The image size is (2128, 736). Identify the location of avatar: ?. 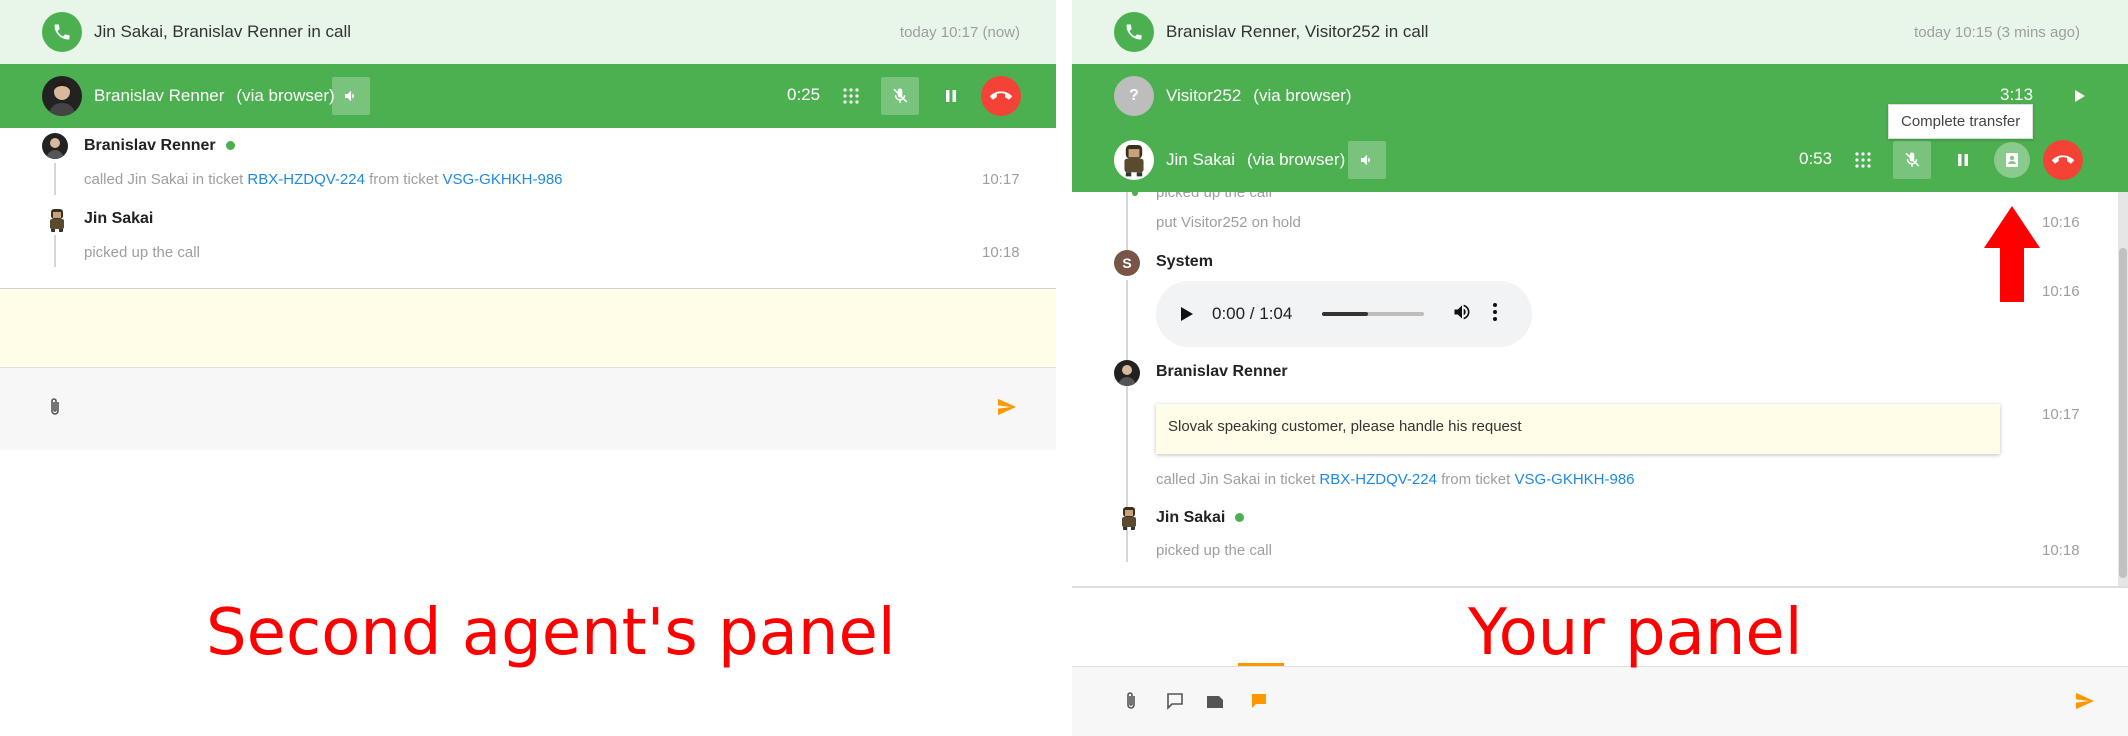
(1134, 96).